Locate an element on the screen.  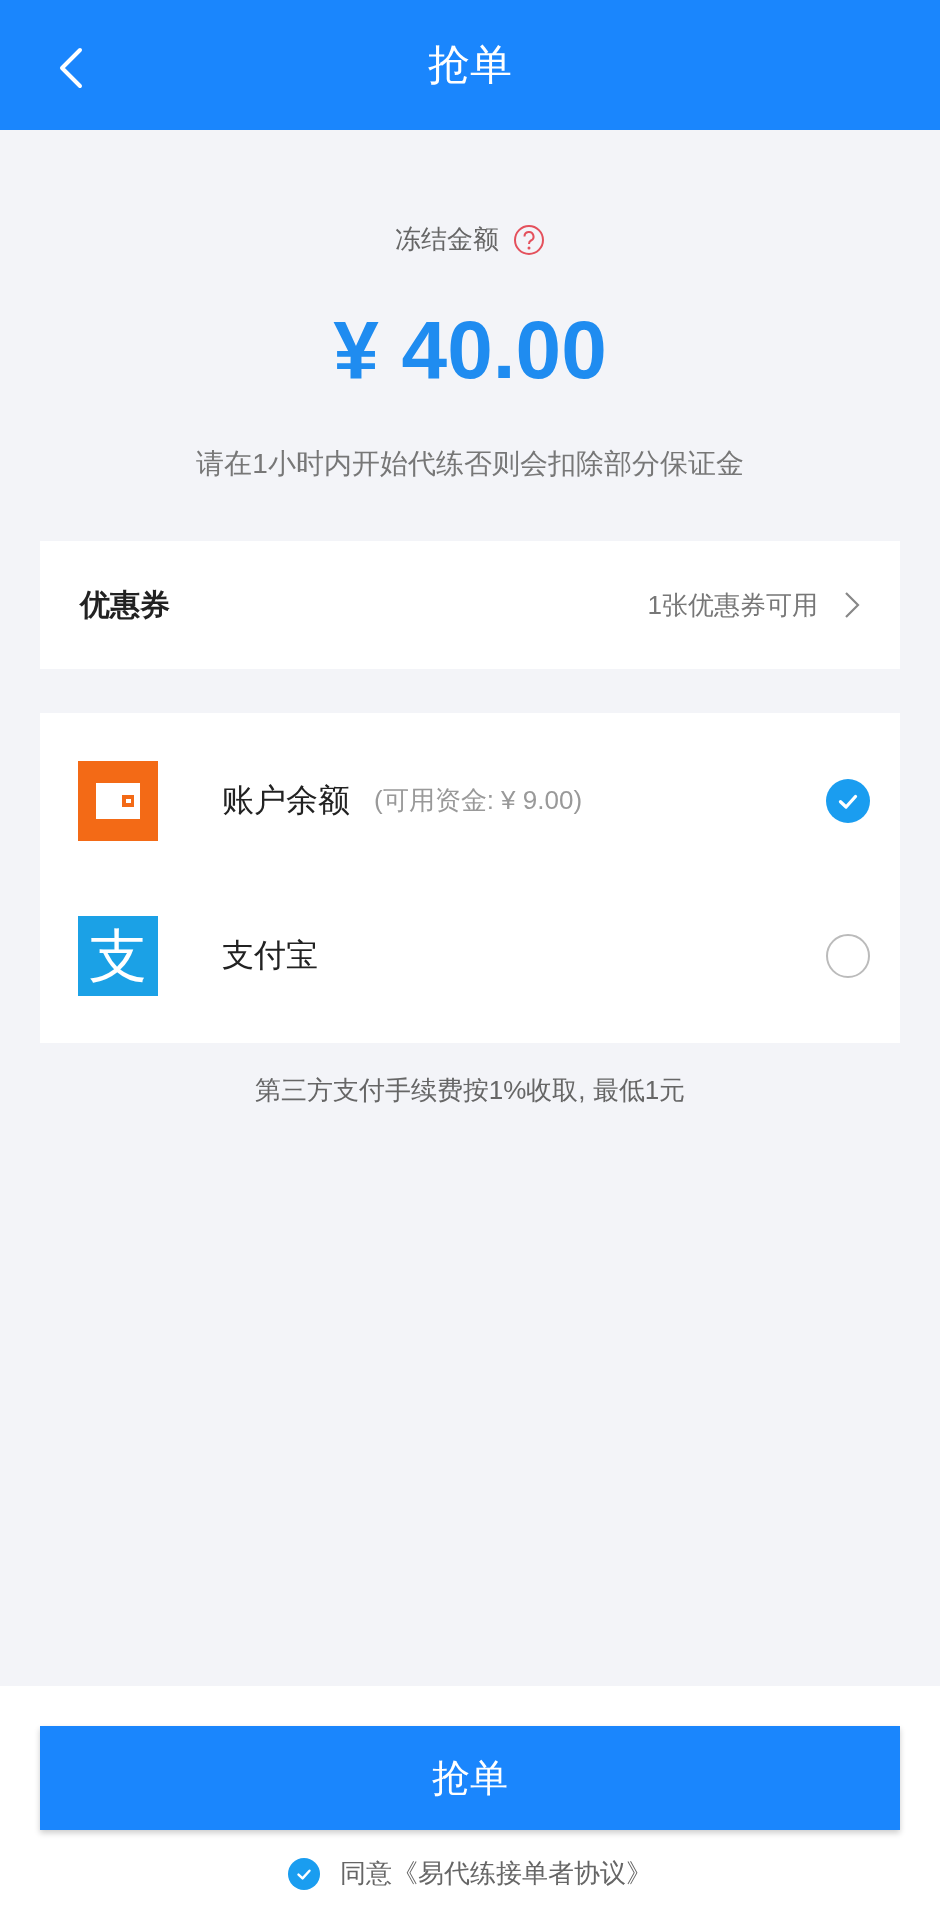
fee-note: 第三方支付手续费按1%收取, 最低1元 is located at coordinates (470, 1090).